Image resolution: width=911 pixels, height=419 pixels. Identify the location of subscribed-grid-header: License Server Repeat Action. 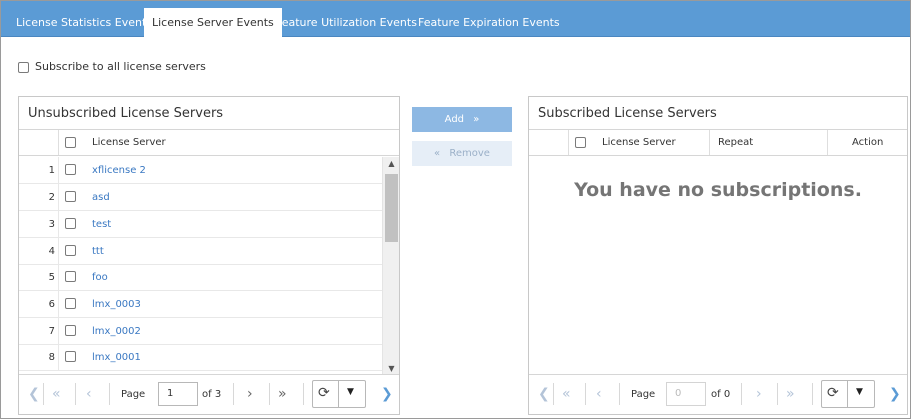
(718, 143).